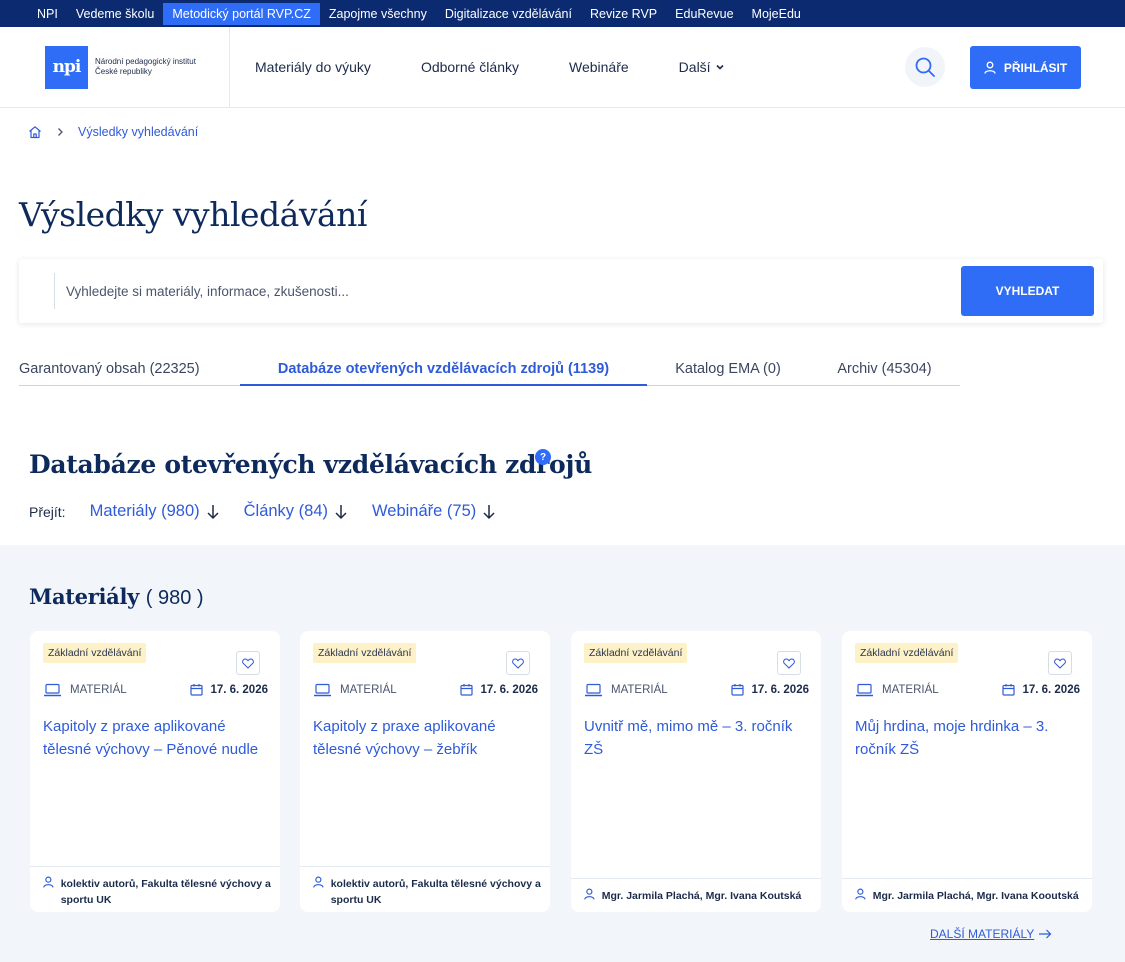  What do you see at coordinates (623, 14) in the screenshot?
I see `top-link-revize-rvp: Revize RVP` at bounding box center [623, 14].